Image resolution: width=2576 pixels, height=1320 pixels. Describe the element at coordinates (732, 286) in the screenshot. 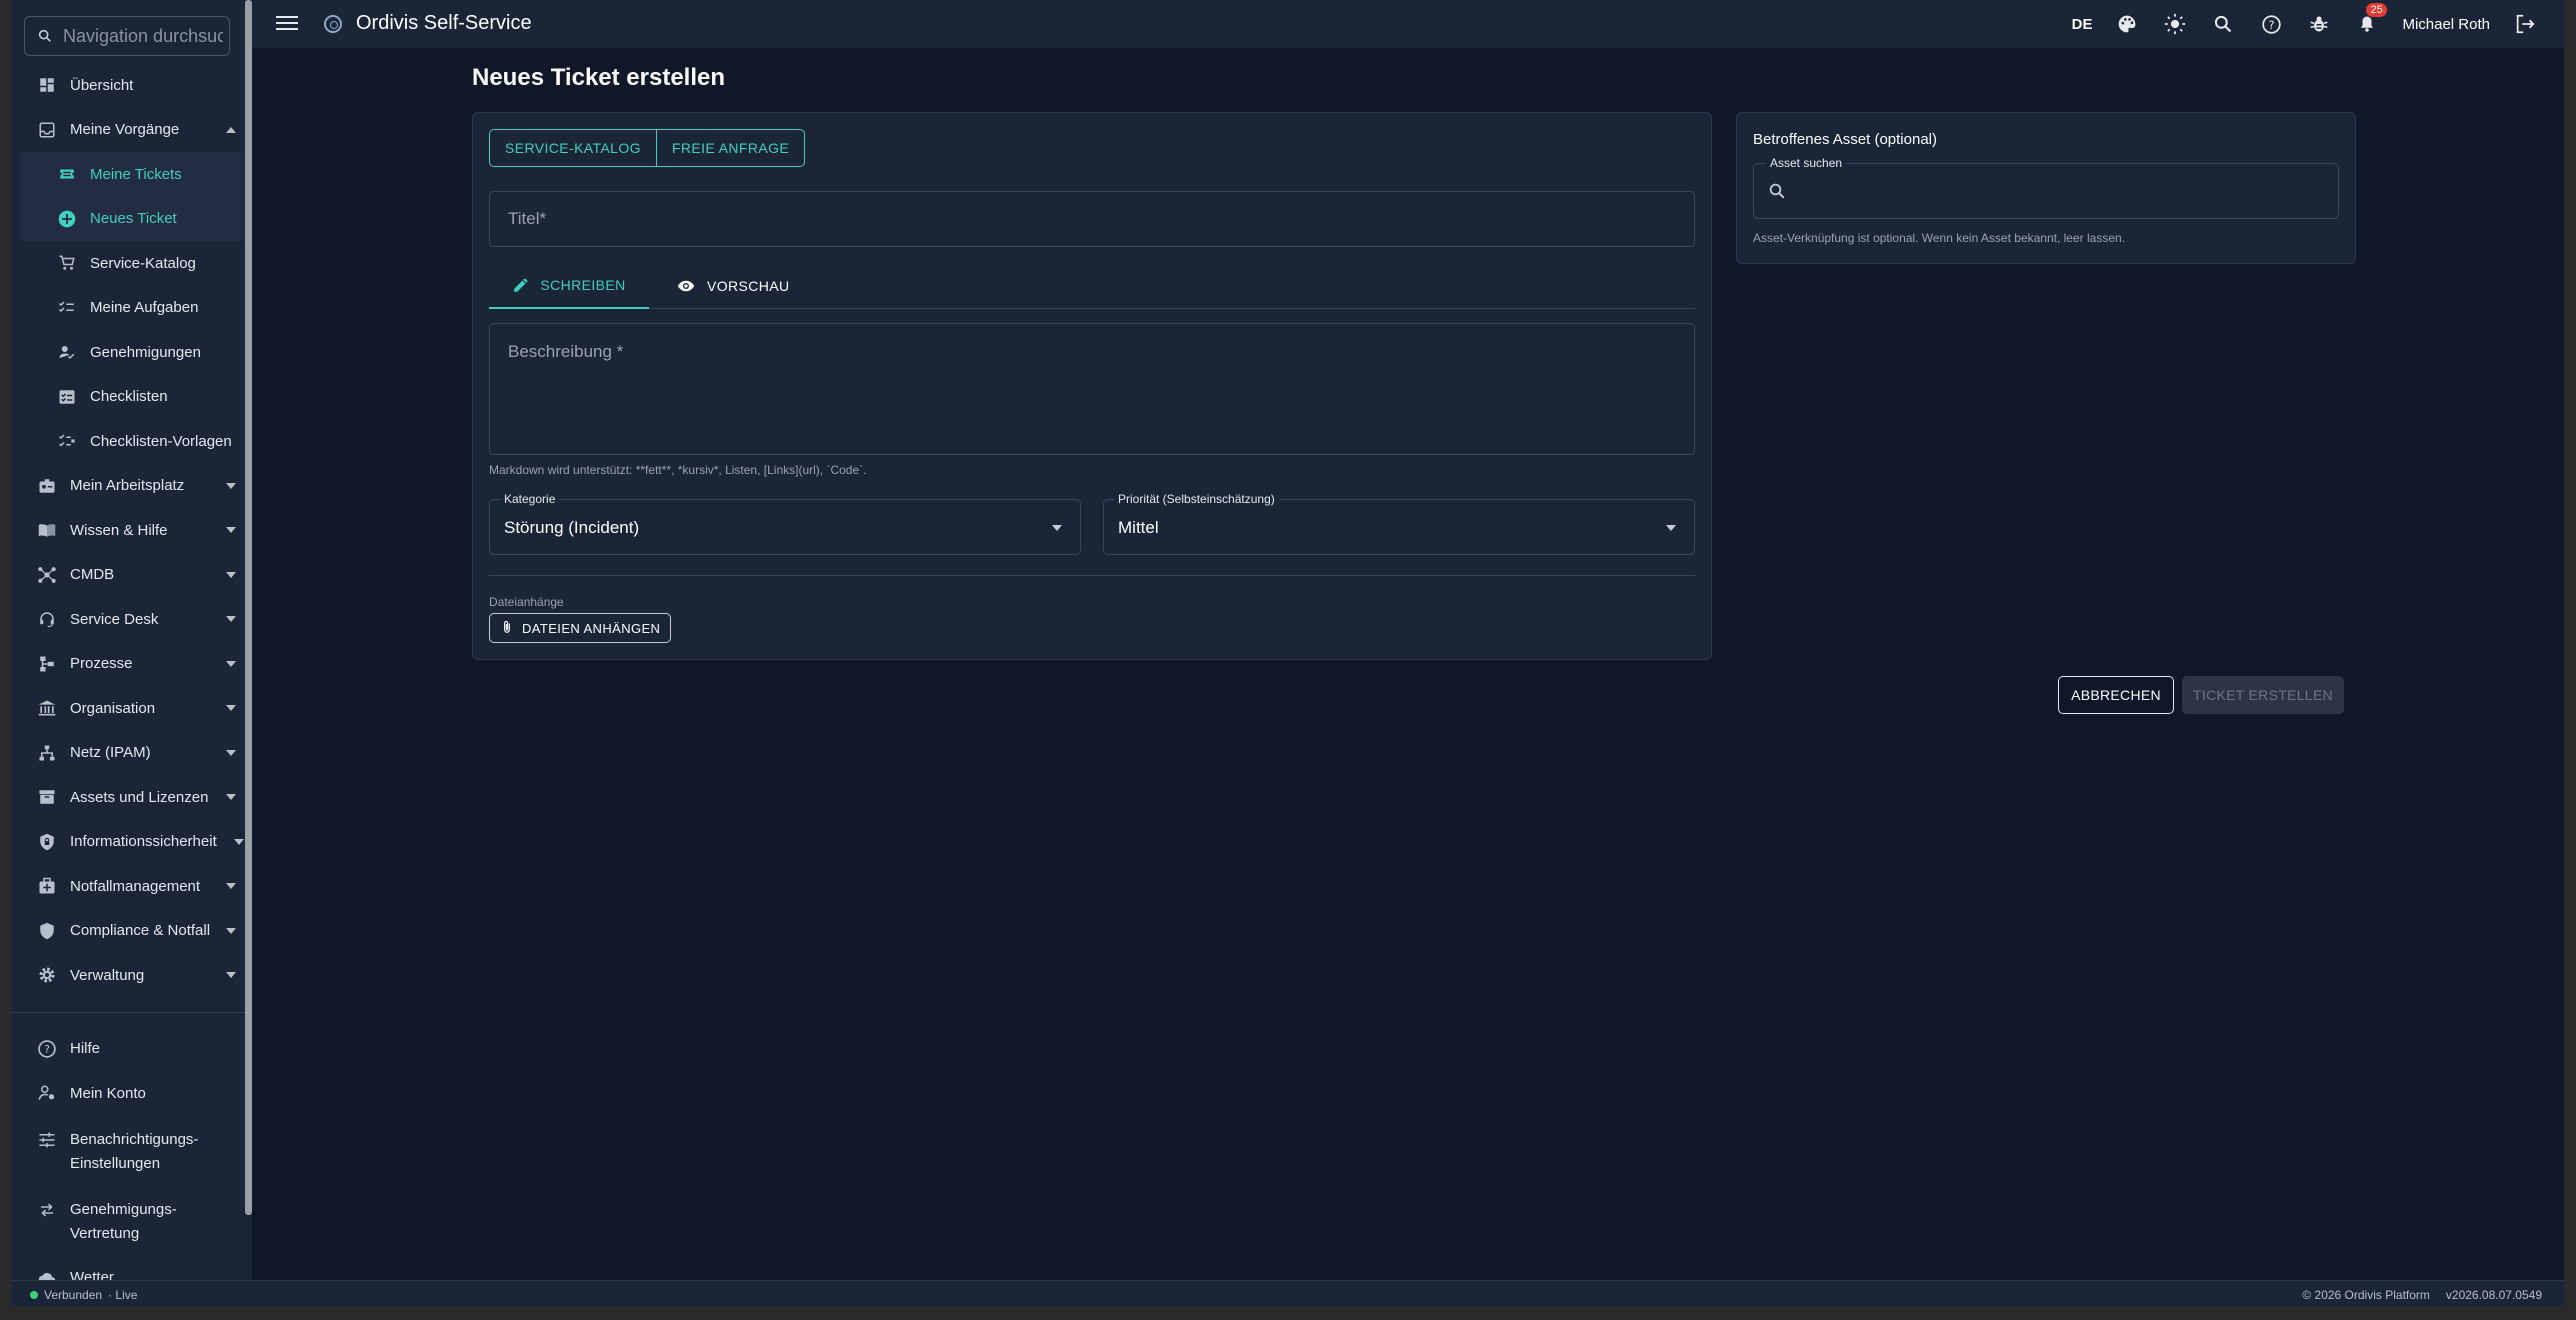

I see `tab-vorschau: VORSCHAU` at that location.